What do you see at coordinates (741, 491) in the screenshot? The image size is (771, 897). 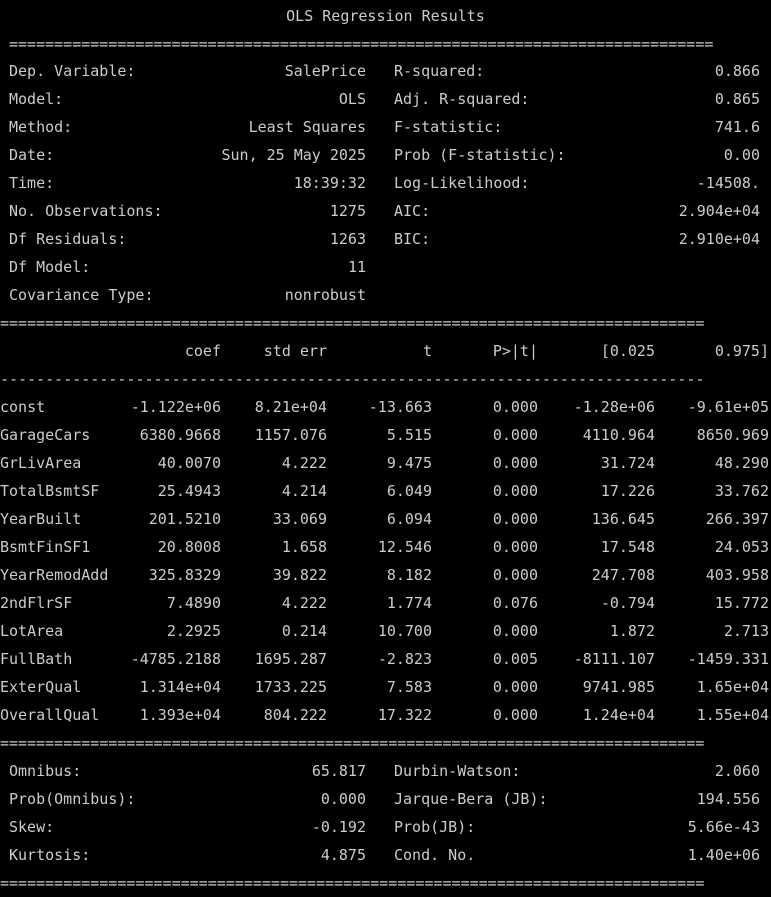 I see `coef-cell: 33.762` at bounding box center [741, 491].